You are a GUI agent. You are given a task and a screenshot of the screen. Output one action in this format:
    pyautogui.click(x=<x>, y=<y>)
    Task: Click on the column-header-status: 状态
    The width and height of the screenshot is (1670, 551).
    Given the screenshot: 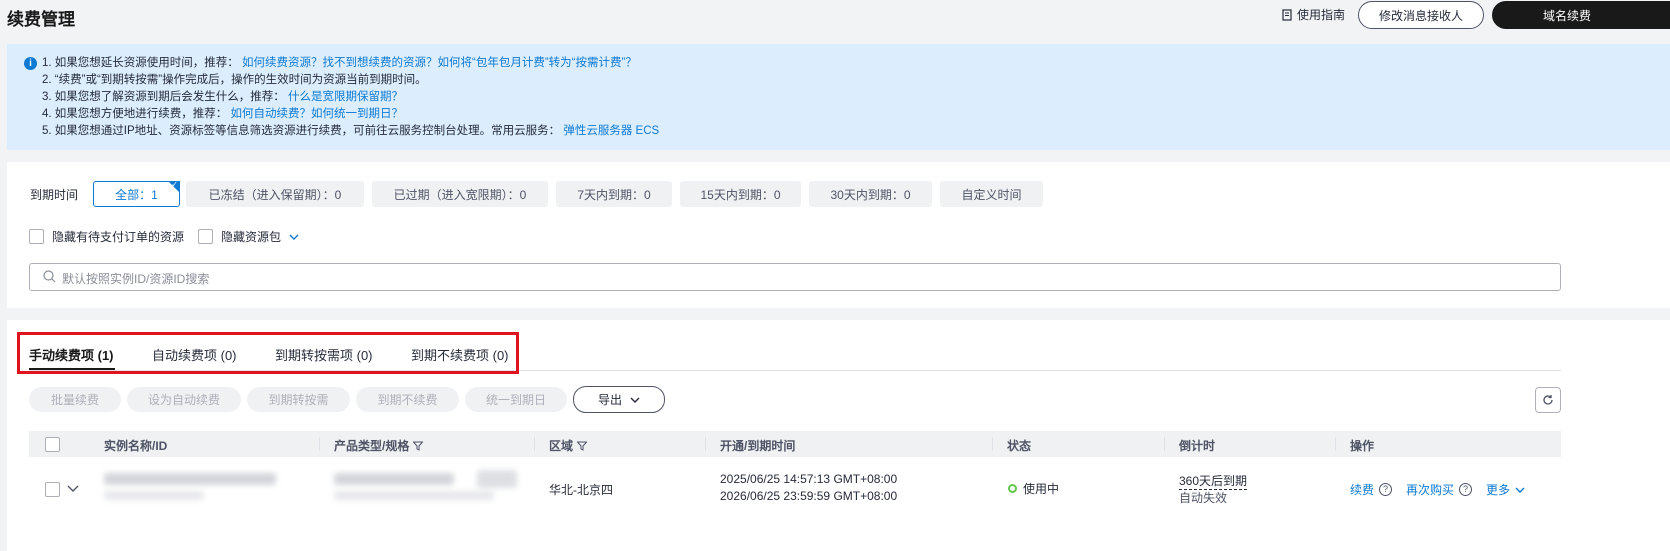 What is the action you would take?
    pyautogui.click(x=1019, y=446)
    